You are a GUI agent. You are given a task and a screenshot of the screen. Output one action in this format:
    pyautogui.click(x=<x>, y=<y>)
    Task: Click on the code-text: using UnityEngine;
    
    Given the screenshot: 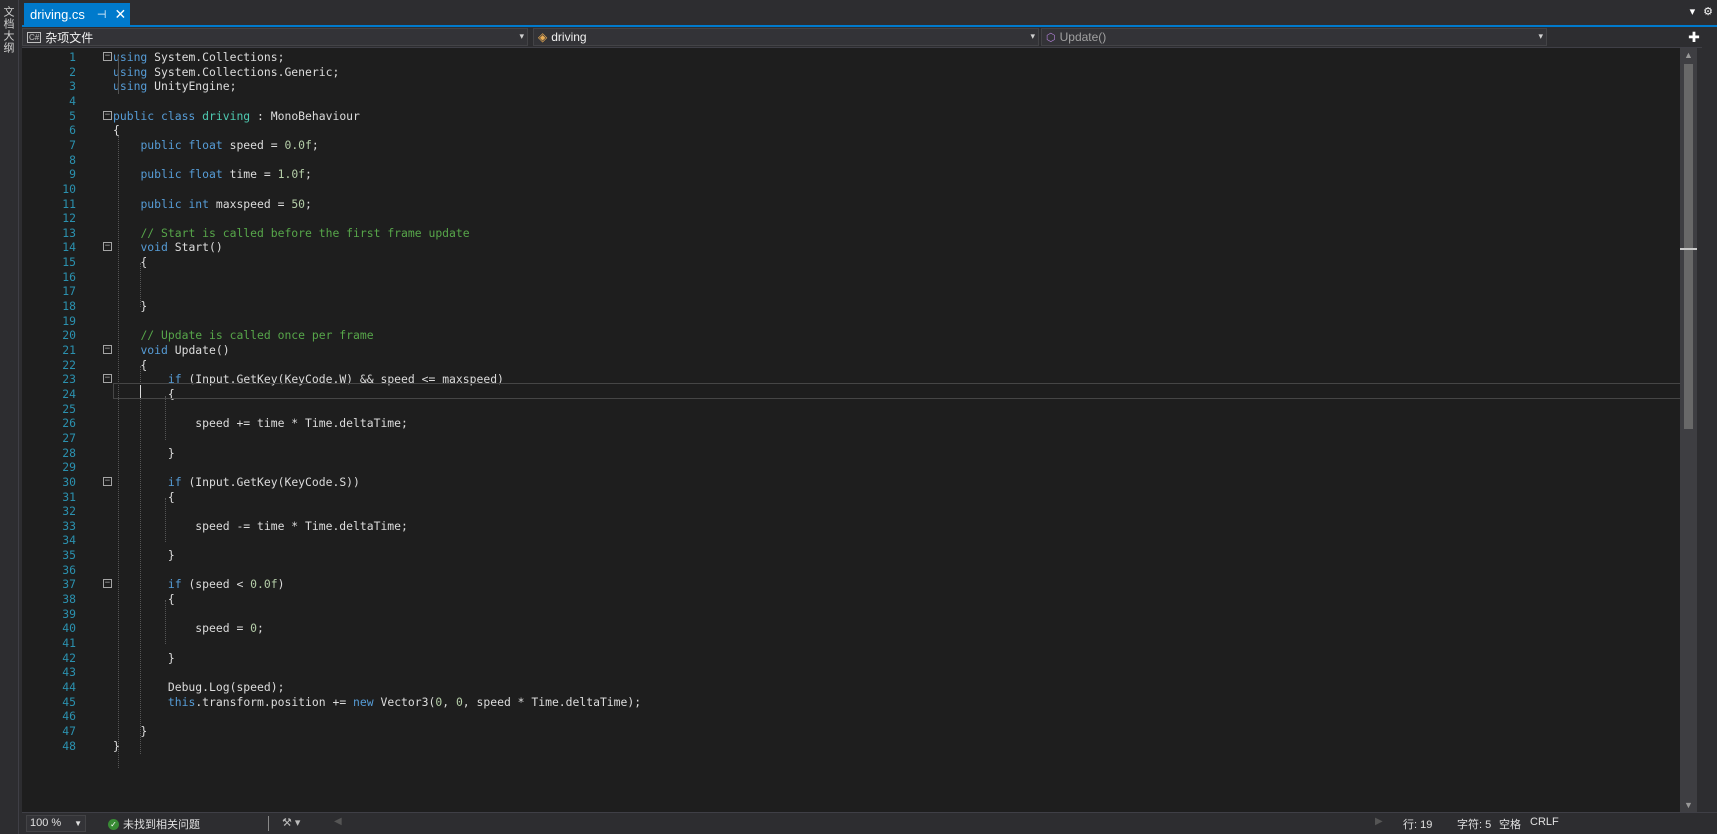 What is the action you would take?
    pyautogui.click(x=175, y=86)
    